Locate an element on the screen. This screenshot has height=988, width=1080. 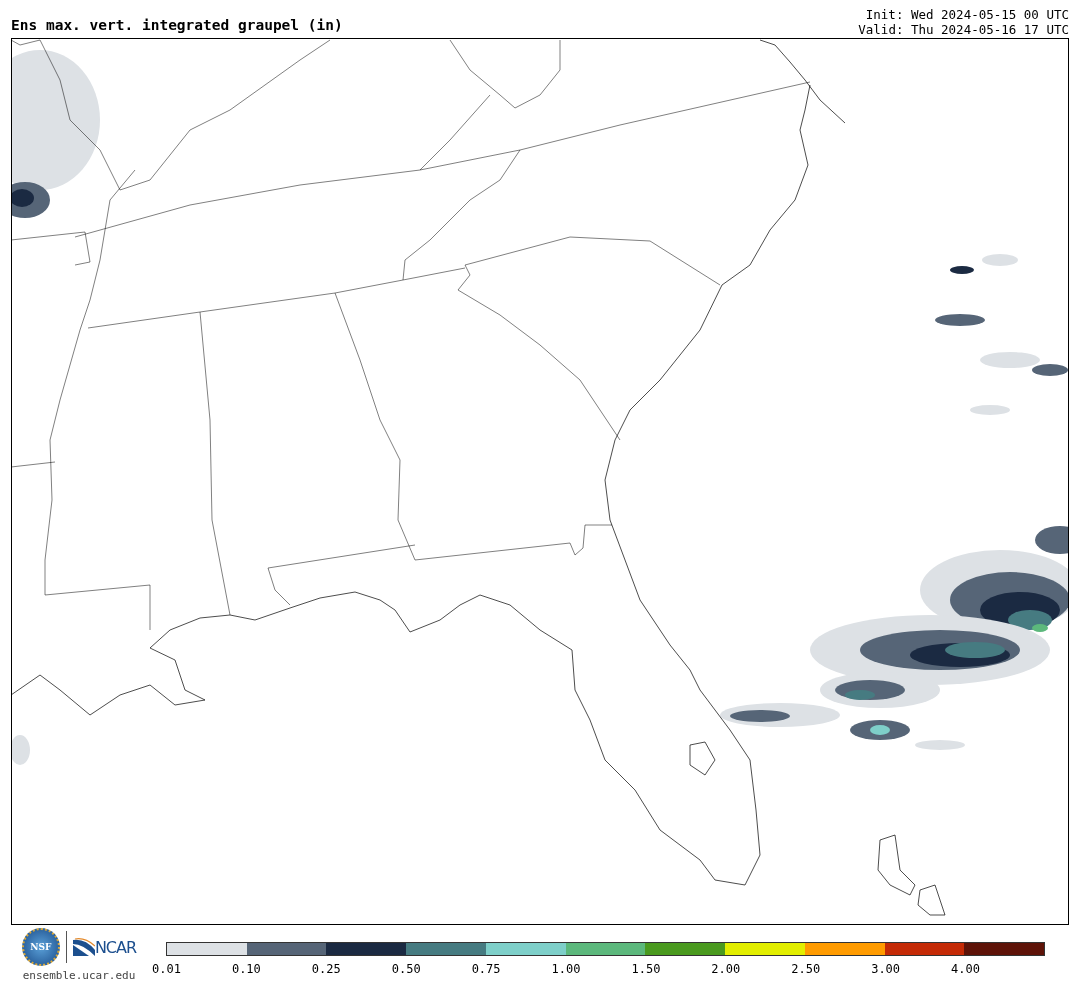
scale-label: 0.50 is located at coordinates (406, 969).